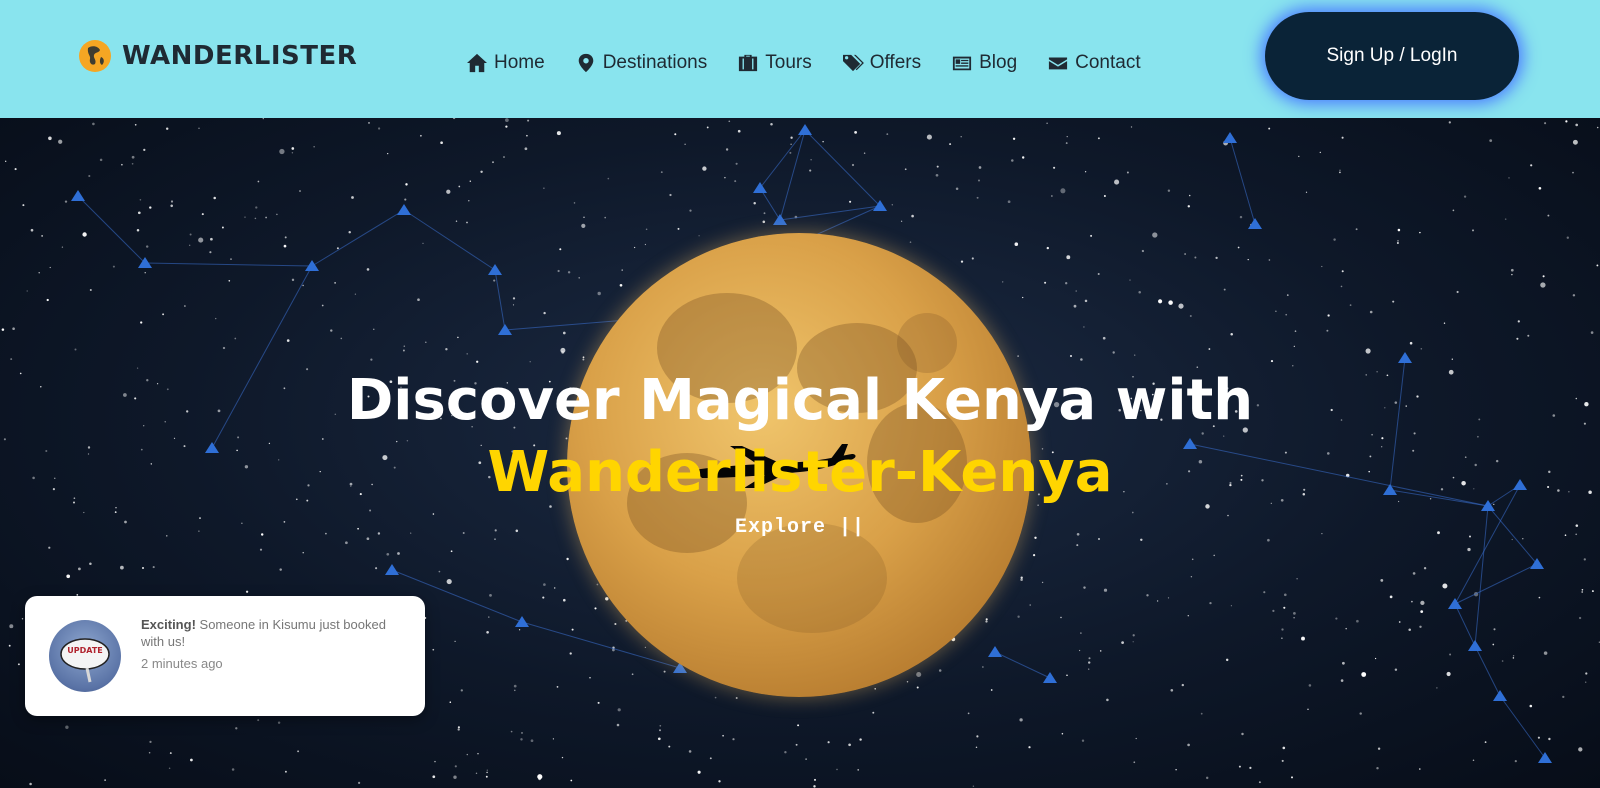 The height and width of the screenshot is (788, 1600). I want to click on hero-highlight: Wanderlister-Kenya, so click(800, 472).